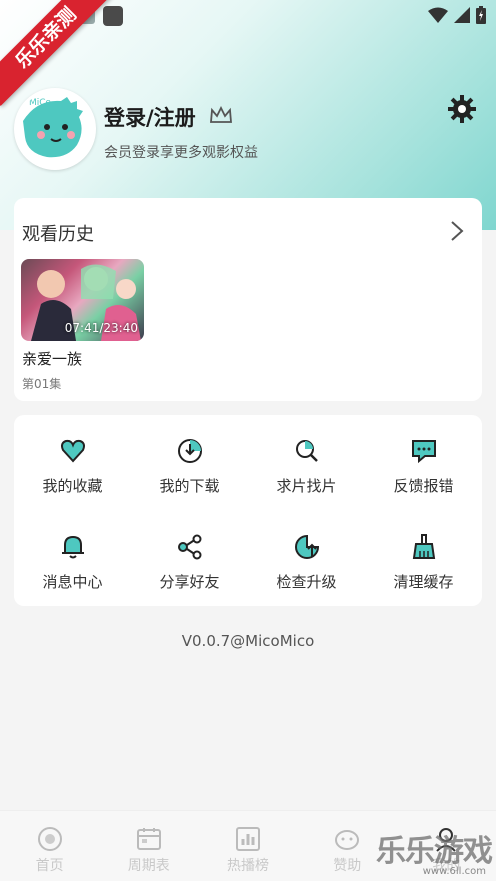  I want to click on status-icons, so click(457, 15).